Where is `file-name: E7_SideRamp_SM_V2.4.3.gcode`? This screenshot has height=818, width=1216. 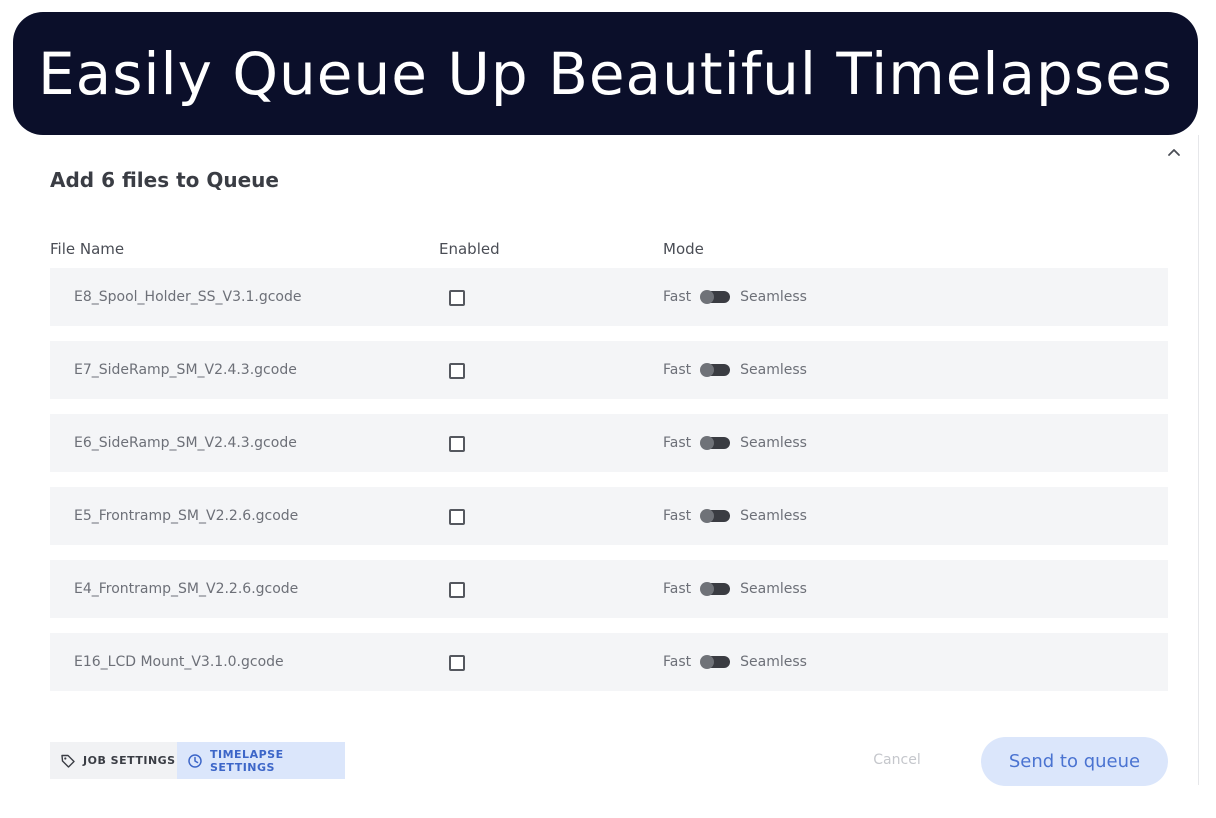
file-name: E7_SideRamp_SM_V2.4.3.gcode is located at coordinates (185, 370).